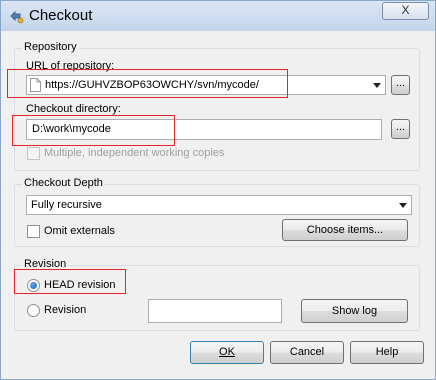 Image resolution: width=436 pixels, height=380 pixels. What do you see at coordinates (307, 352) in the screenshot?
I see `cancel-button: Cancel` at bounding box center [307, 352].